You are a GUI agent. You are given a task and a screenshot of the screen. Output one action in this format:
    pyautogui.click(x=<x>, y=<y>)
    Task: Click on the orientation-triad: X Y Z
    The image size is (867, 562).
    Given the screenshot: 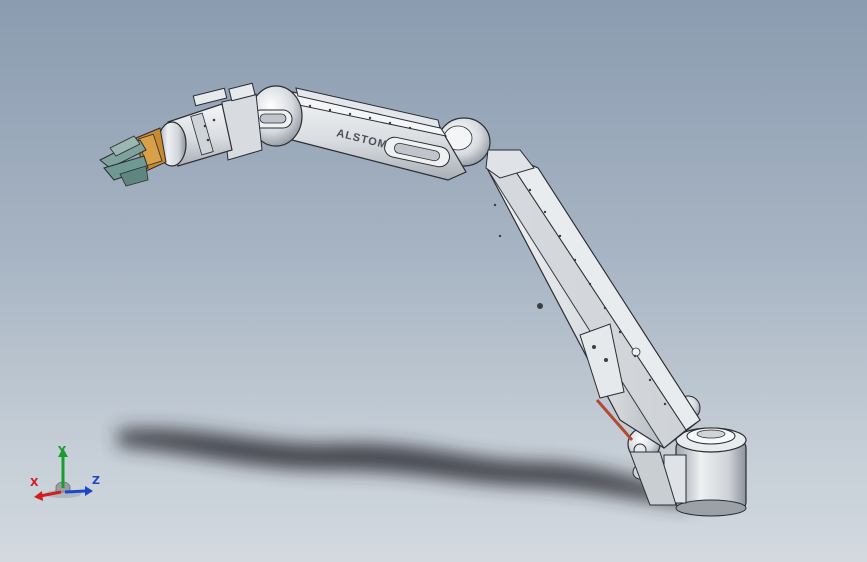 What is the action you would take?
    pyautogui.click(x=67, y=475)
    